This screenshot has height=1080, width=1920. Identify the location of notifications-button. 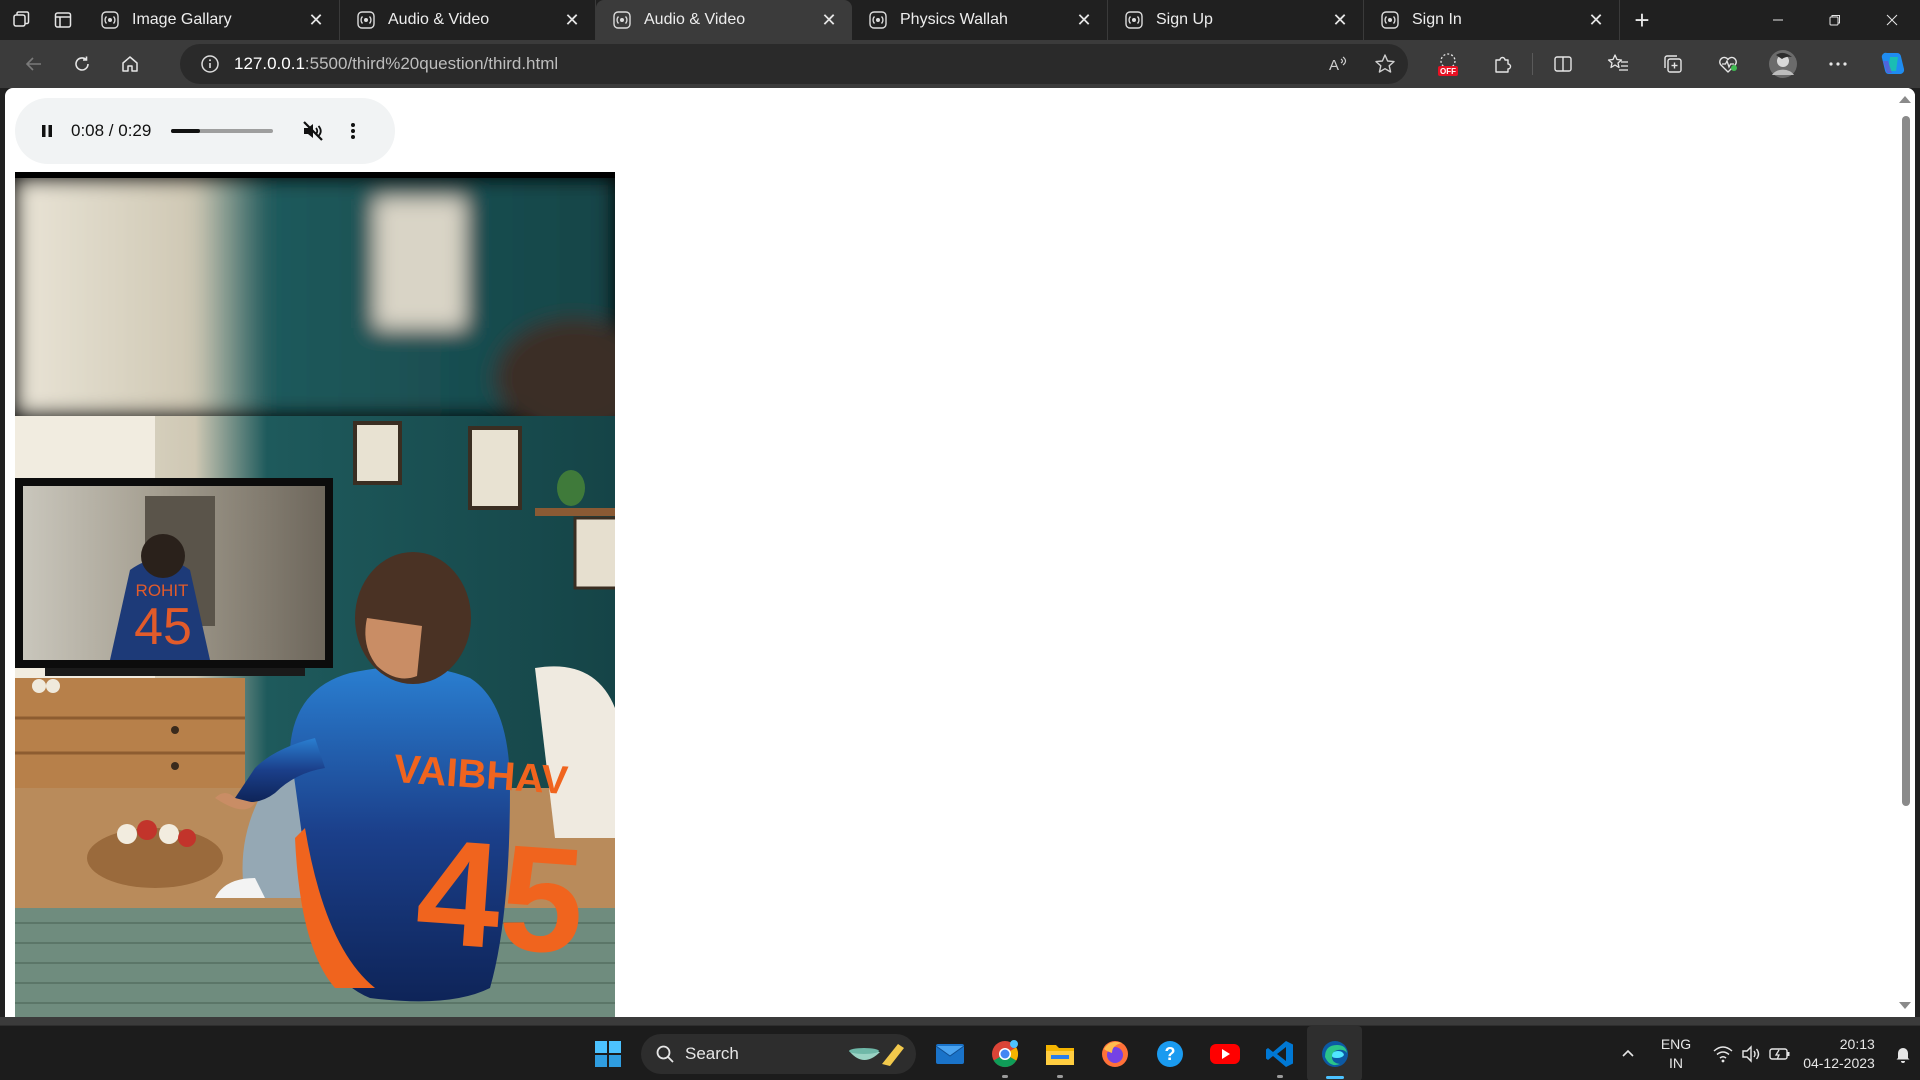
(1903, 1053).